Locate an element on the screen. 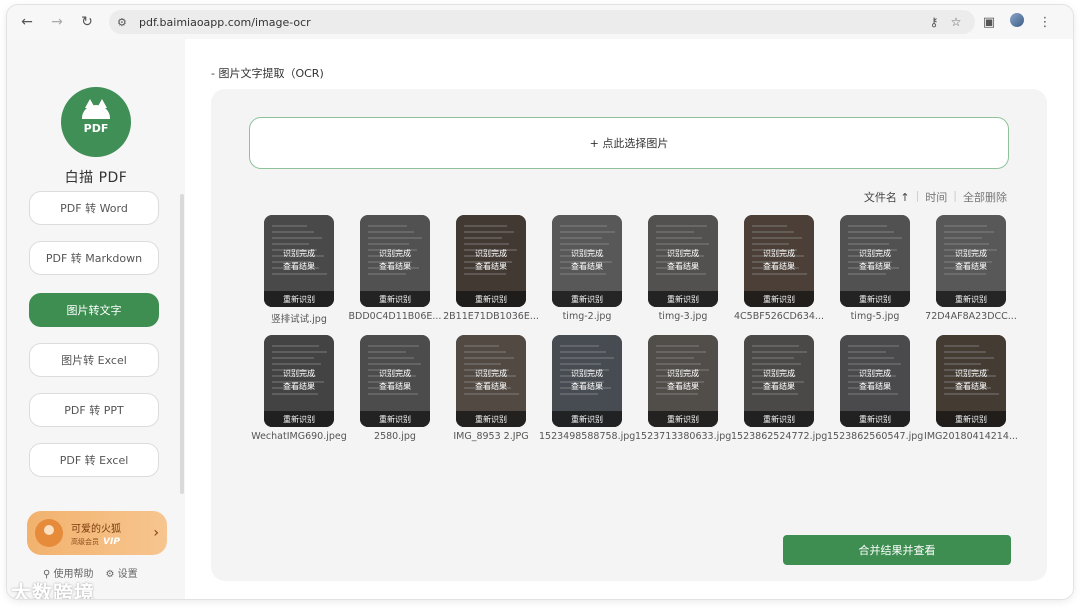 The width and height of the screenshot is (1080, 608). forward-icon: → is located at coordinates (57, 22).